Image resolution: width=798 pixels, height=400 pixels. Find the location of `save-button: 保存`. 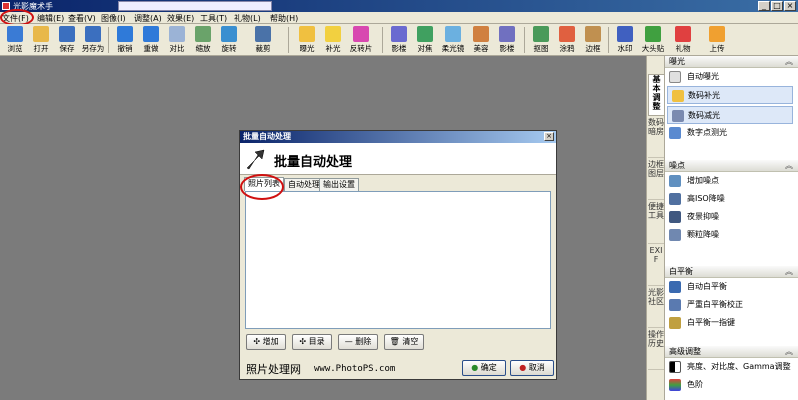

save-button: 保存 is located at coordinates (67, 40).